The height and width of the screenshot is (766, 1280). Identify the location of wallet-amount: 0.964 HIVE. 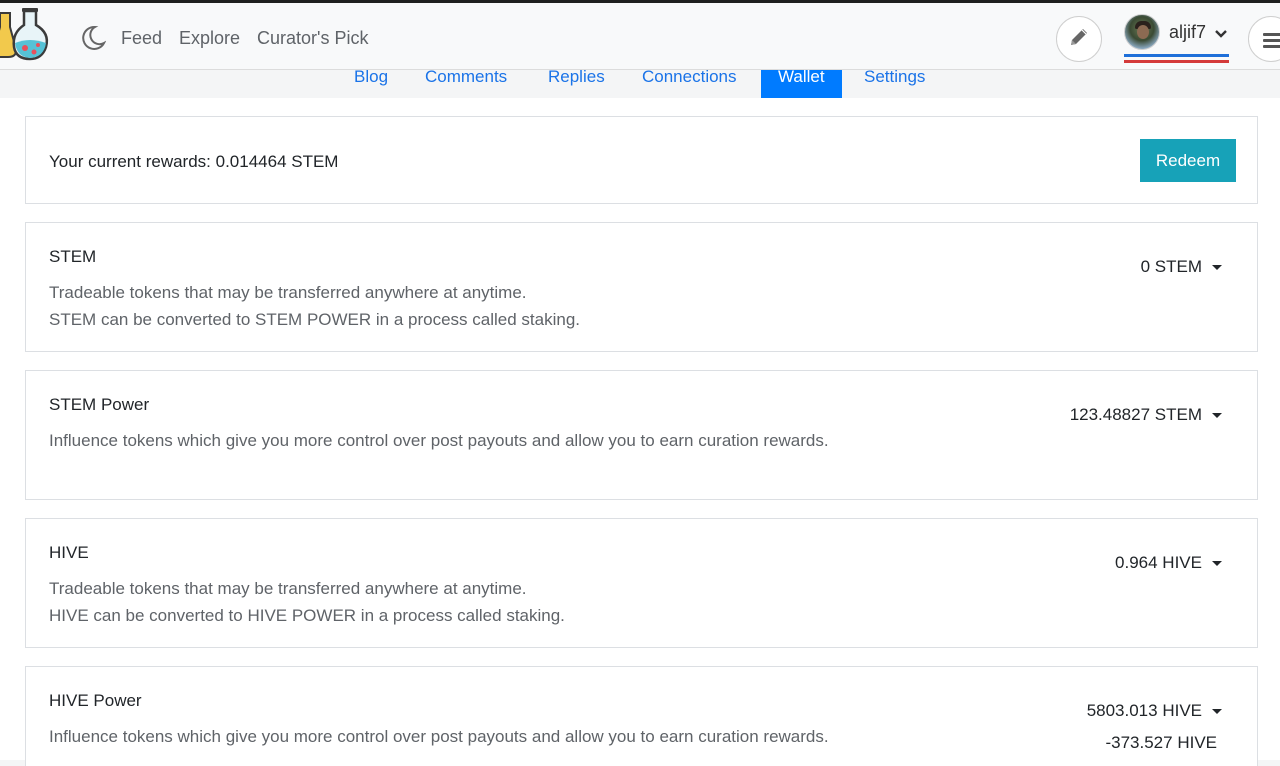
(1158, 562).